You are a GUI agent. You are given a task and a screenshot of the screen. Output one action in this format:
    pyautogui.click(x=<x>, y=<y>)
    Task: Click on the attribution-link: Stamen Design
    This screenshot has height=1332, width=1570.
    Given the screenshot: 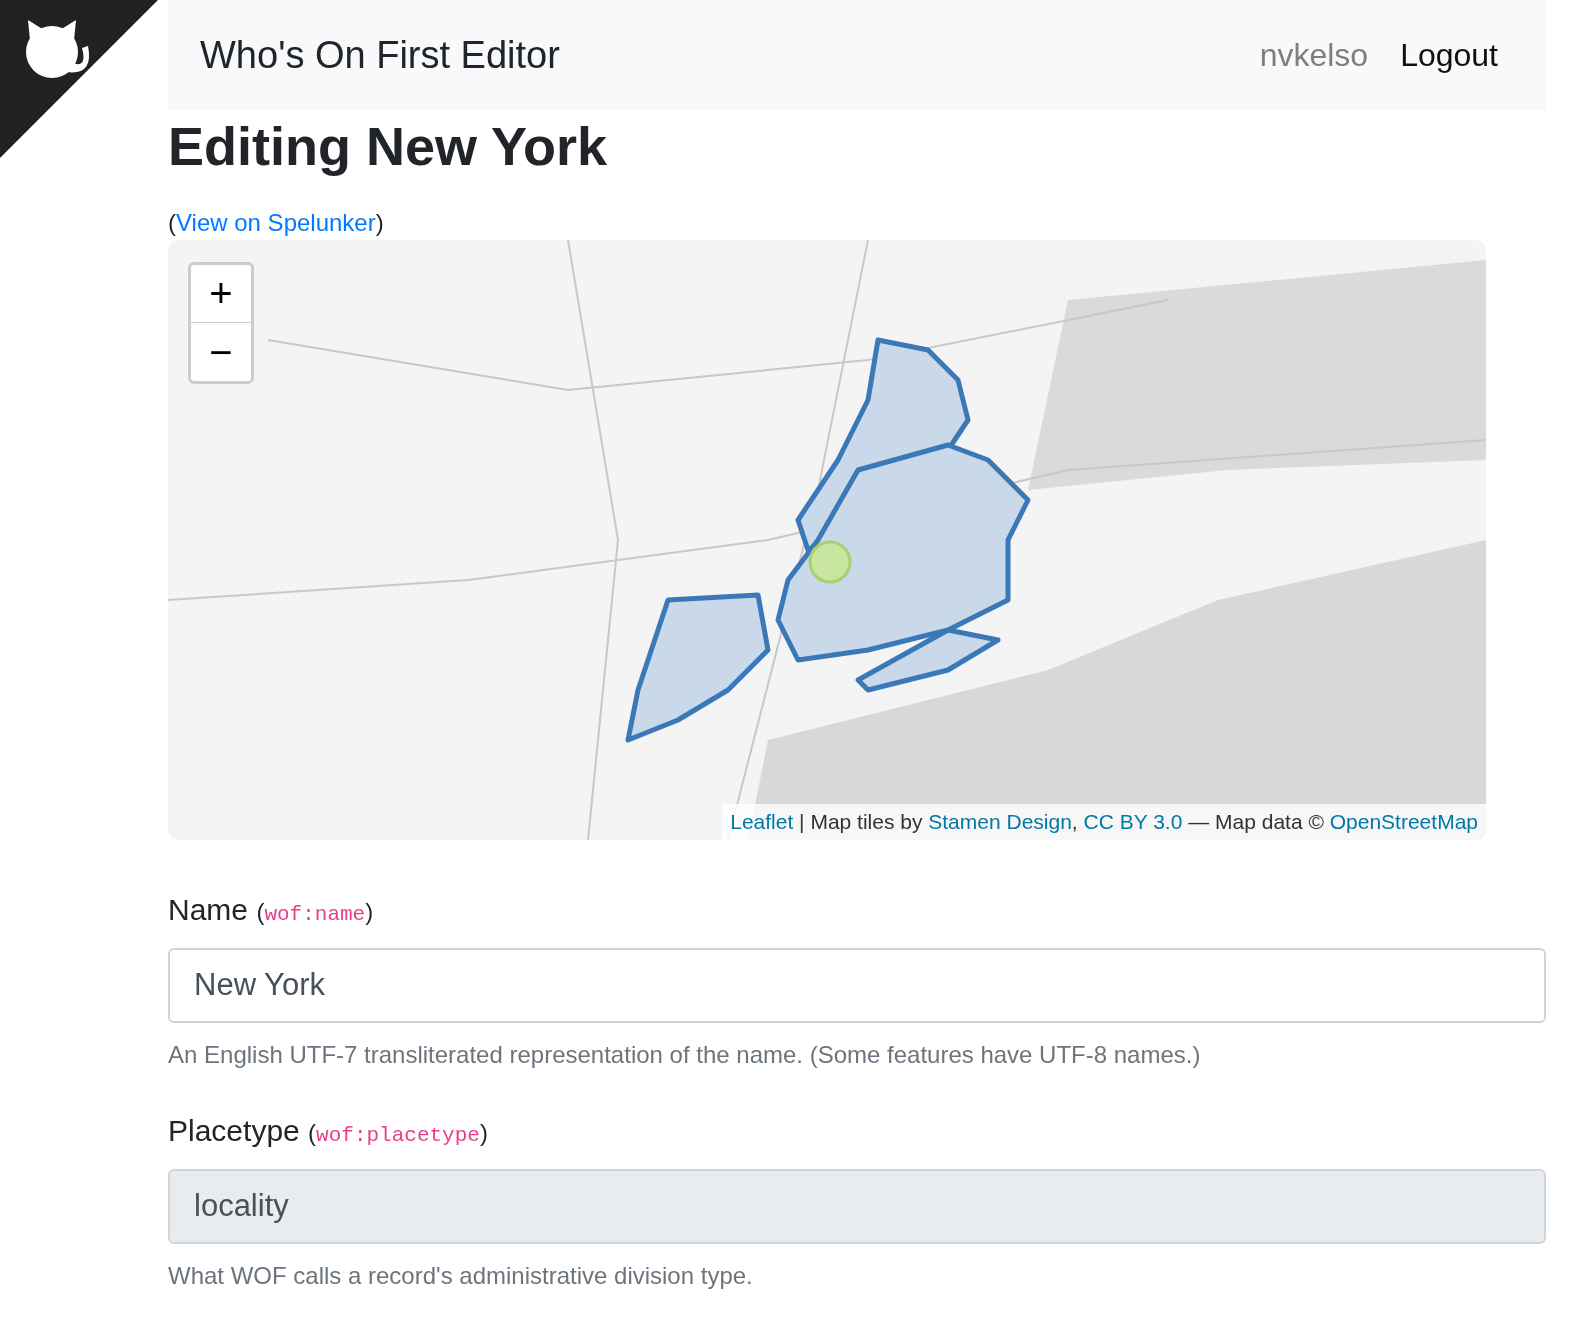 What is the action you would take?
    pyautogui.click(x=1000, y=822)
    